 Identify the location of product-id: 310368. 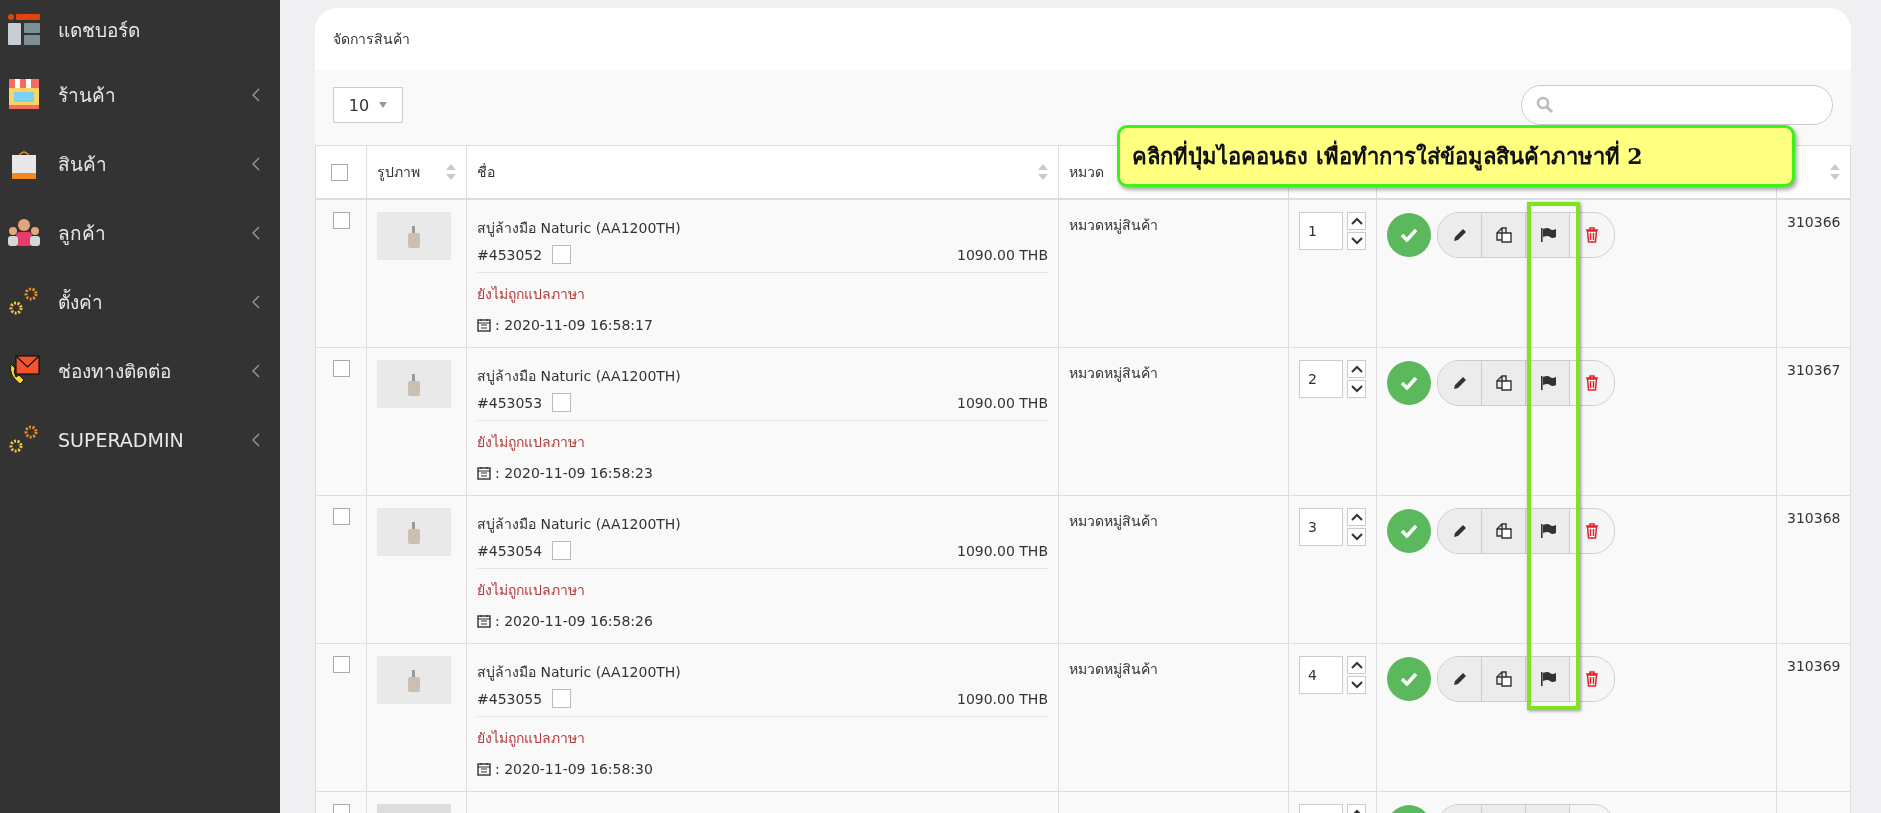
(1814, 518).